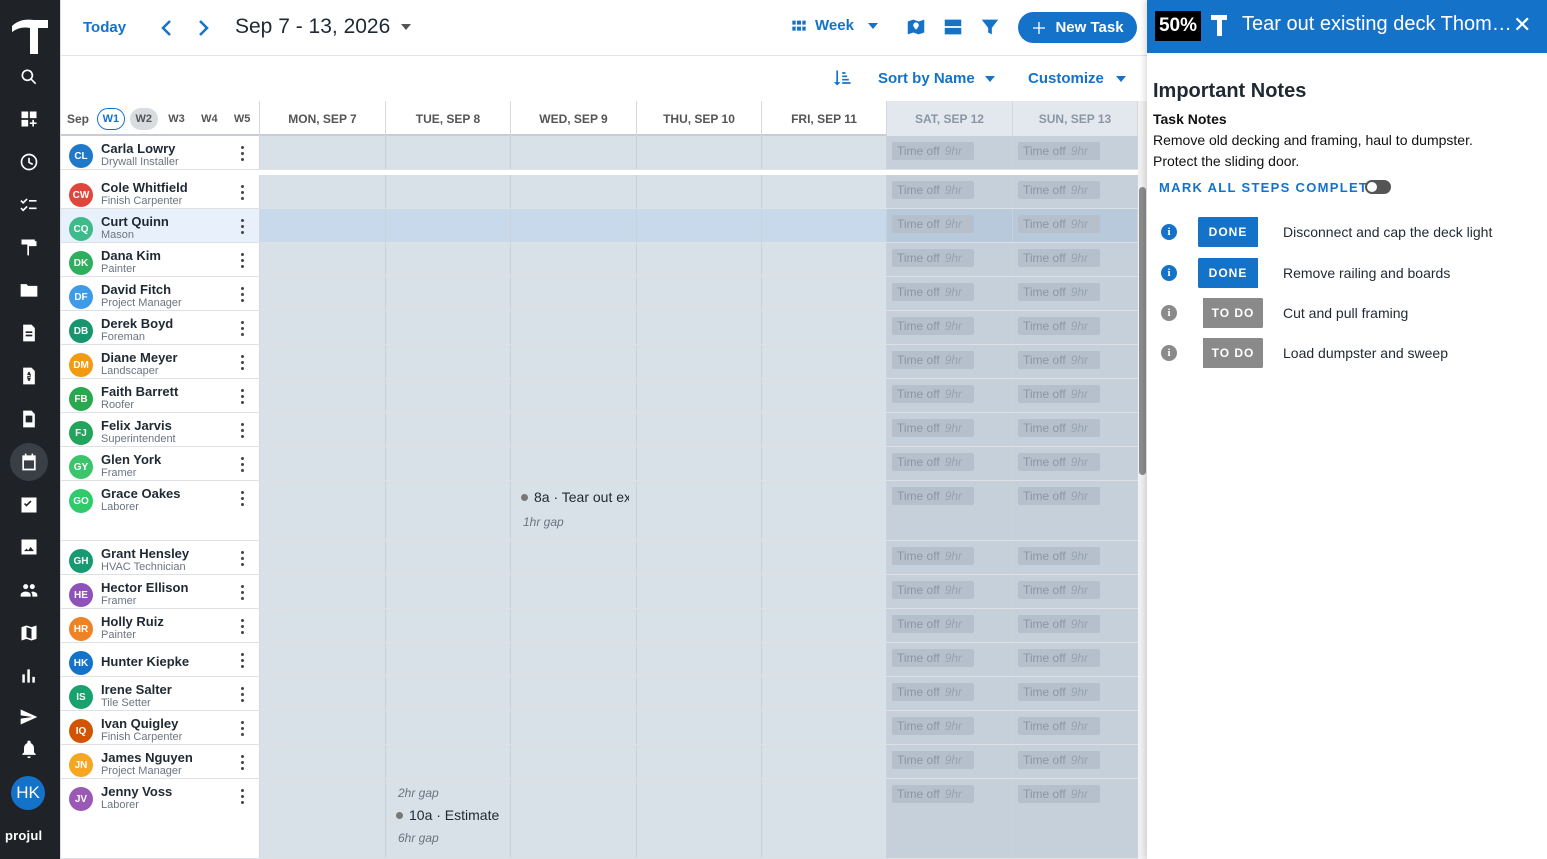 The width and height of the screenshot is (1547, 859). I want to click on step-status-toggle: TO DO, so click(1230, 353).